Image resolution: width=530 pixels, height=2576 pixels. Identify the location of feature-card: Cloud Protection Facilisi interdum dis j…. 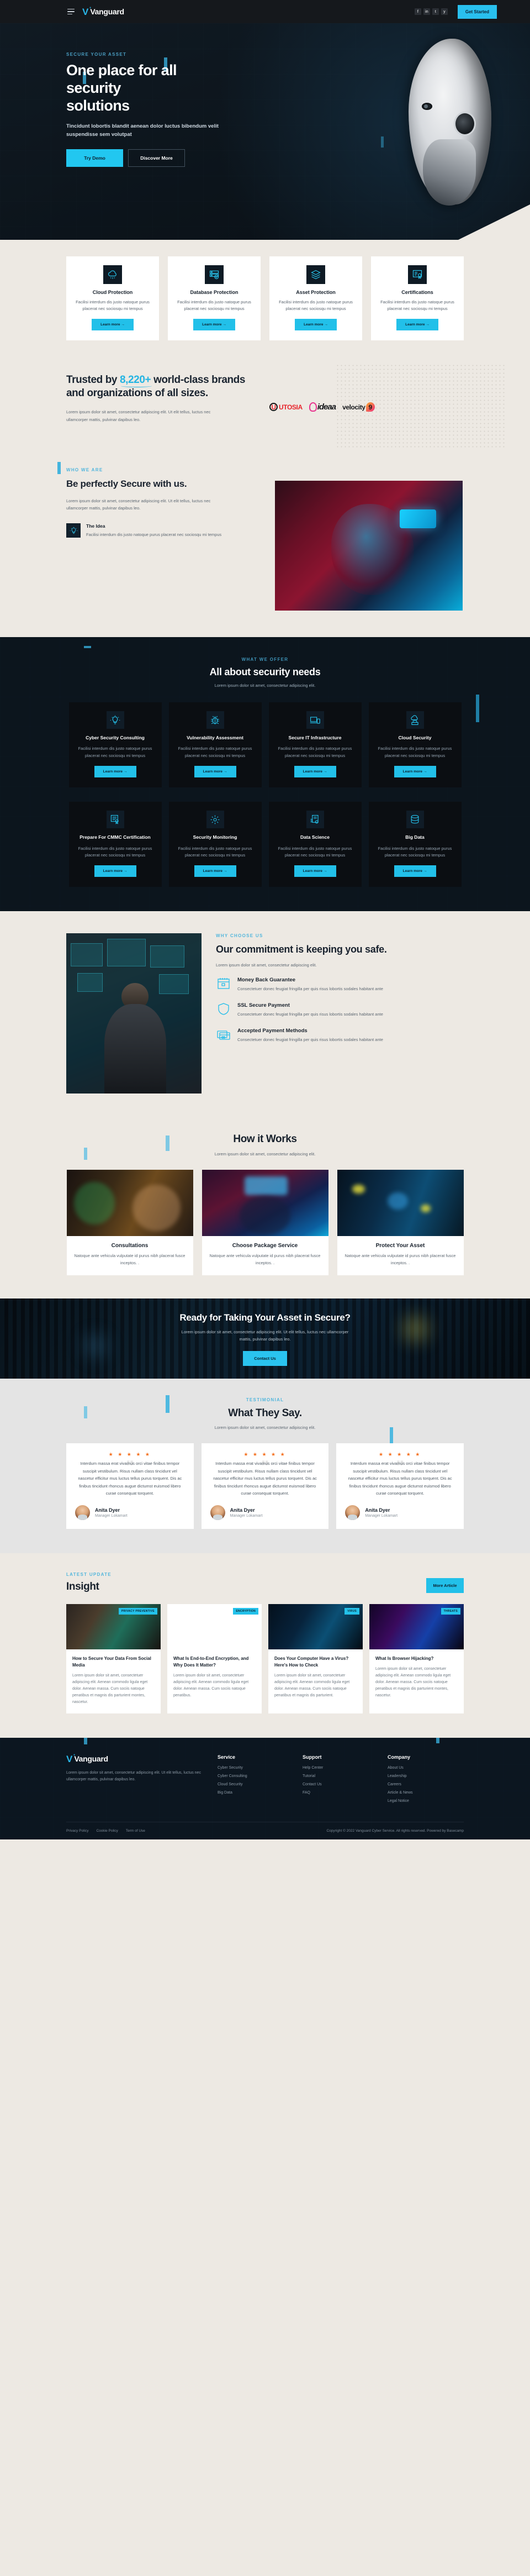
(113, 298).